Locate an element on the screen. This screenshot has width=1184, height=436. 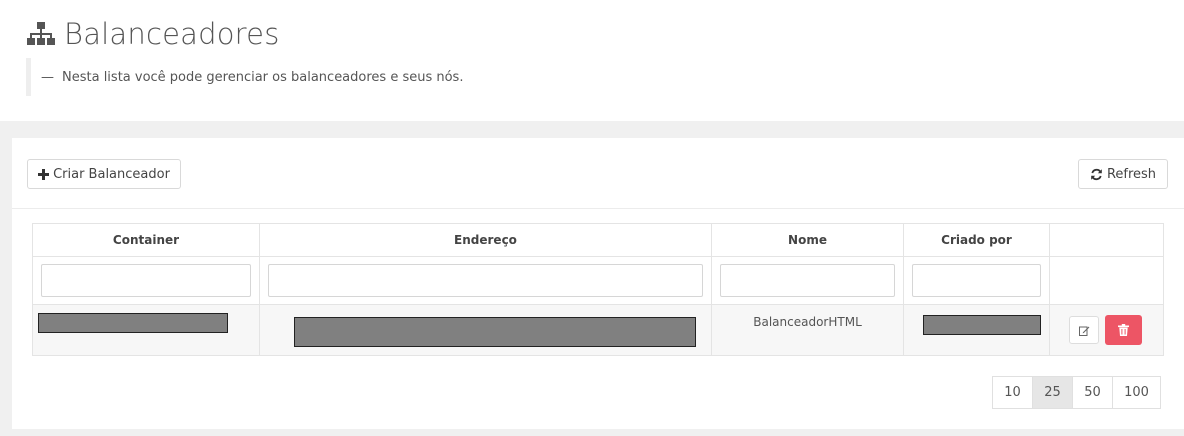
page-title: Balanceadores is located at coordinates (172, 34).